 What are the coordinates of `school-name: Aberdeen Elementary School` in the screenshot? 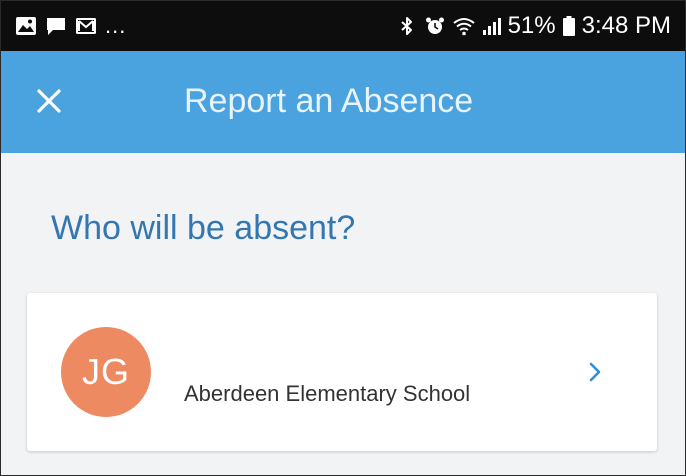 It's located at (327, 393).